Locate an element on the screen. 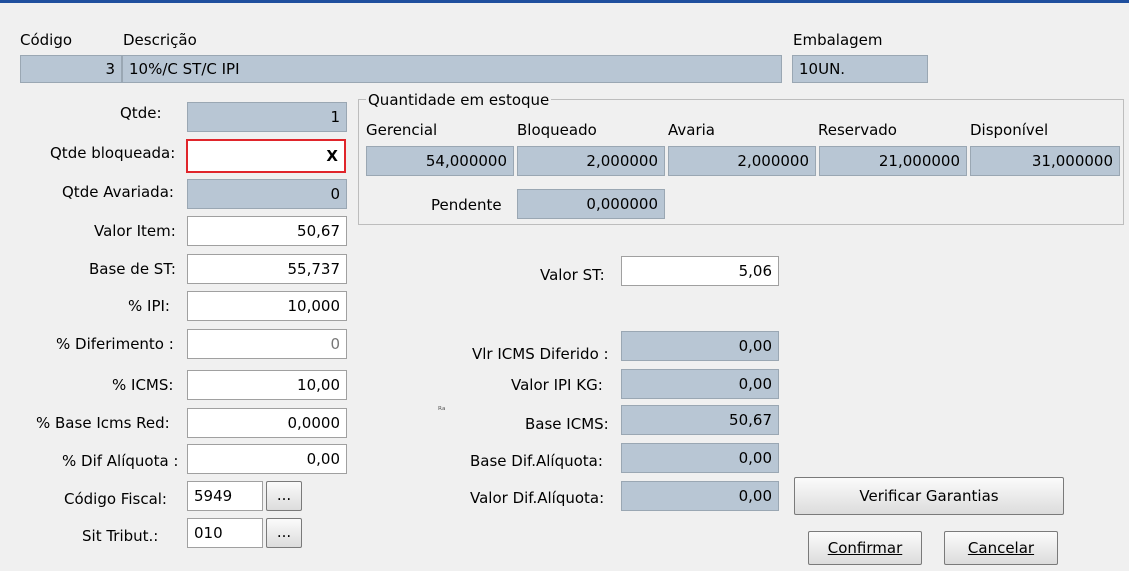  embalagem-label: Embalagem is located at coordinates (838, 40).